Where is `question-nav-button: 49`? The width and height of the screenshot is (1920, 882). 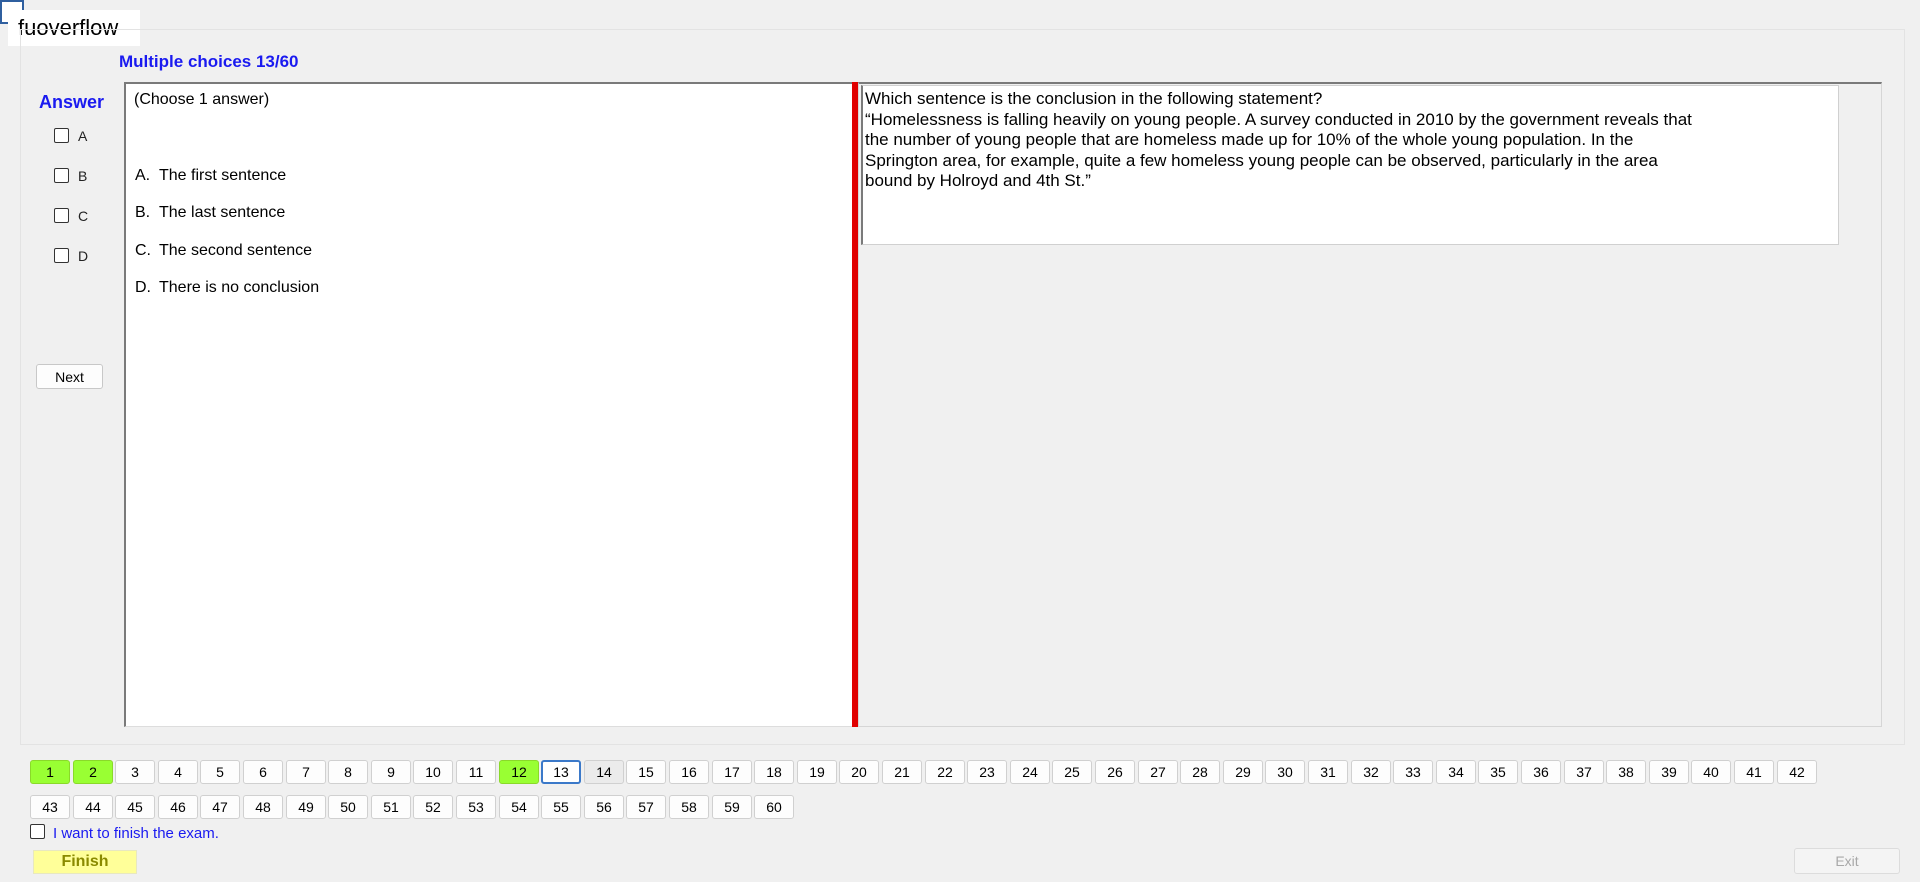 question-nav-button: 49 is located at coordinates (306, 807).